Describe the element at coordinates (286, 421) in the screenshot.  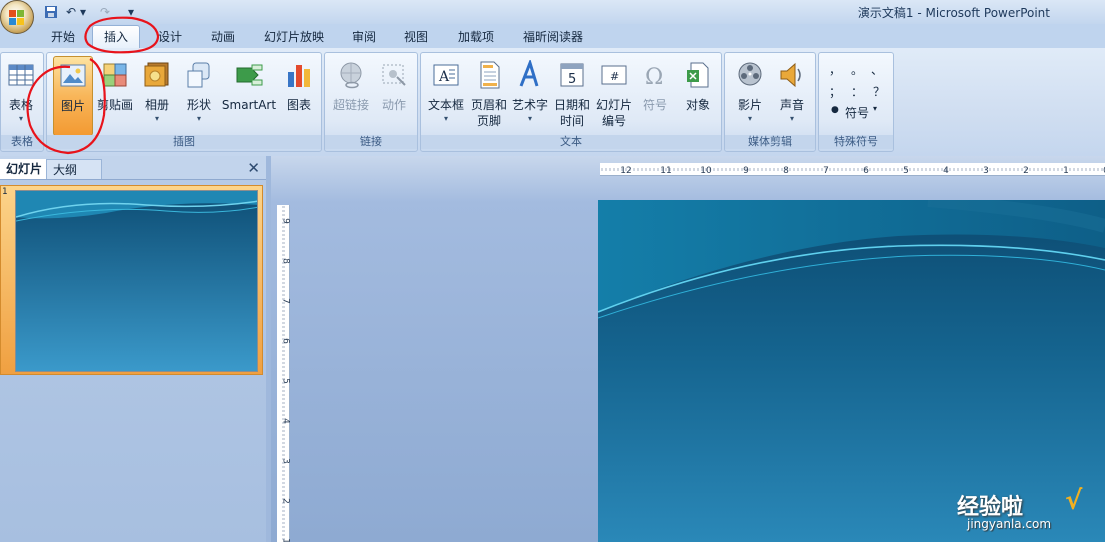
I see `ruler-label: 4` at that location.